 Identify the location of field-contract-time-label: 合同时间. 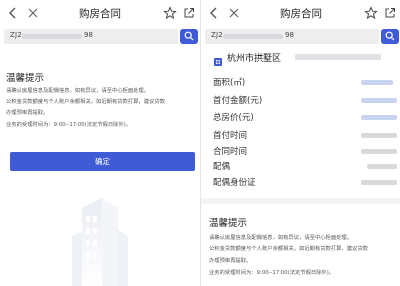
(230, 152).